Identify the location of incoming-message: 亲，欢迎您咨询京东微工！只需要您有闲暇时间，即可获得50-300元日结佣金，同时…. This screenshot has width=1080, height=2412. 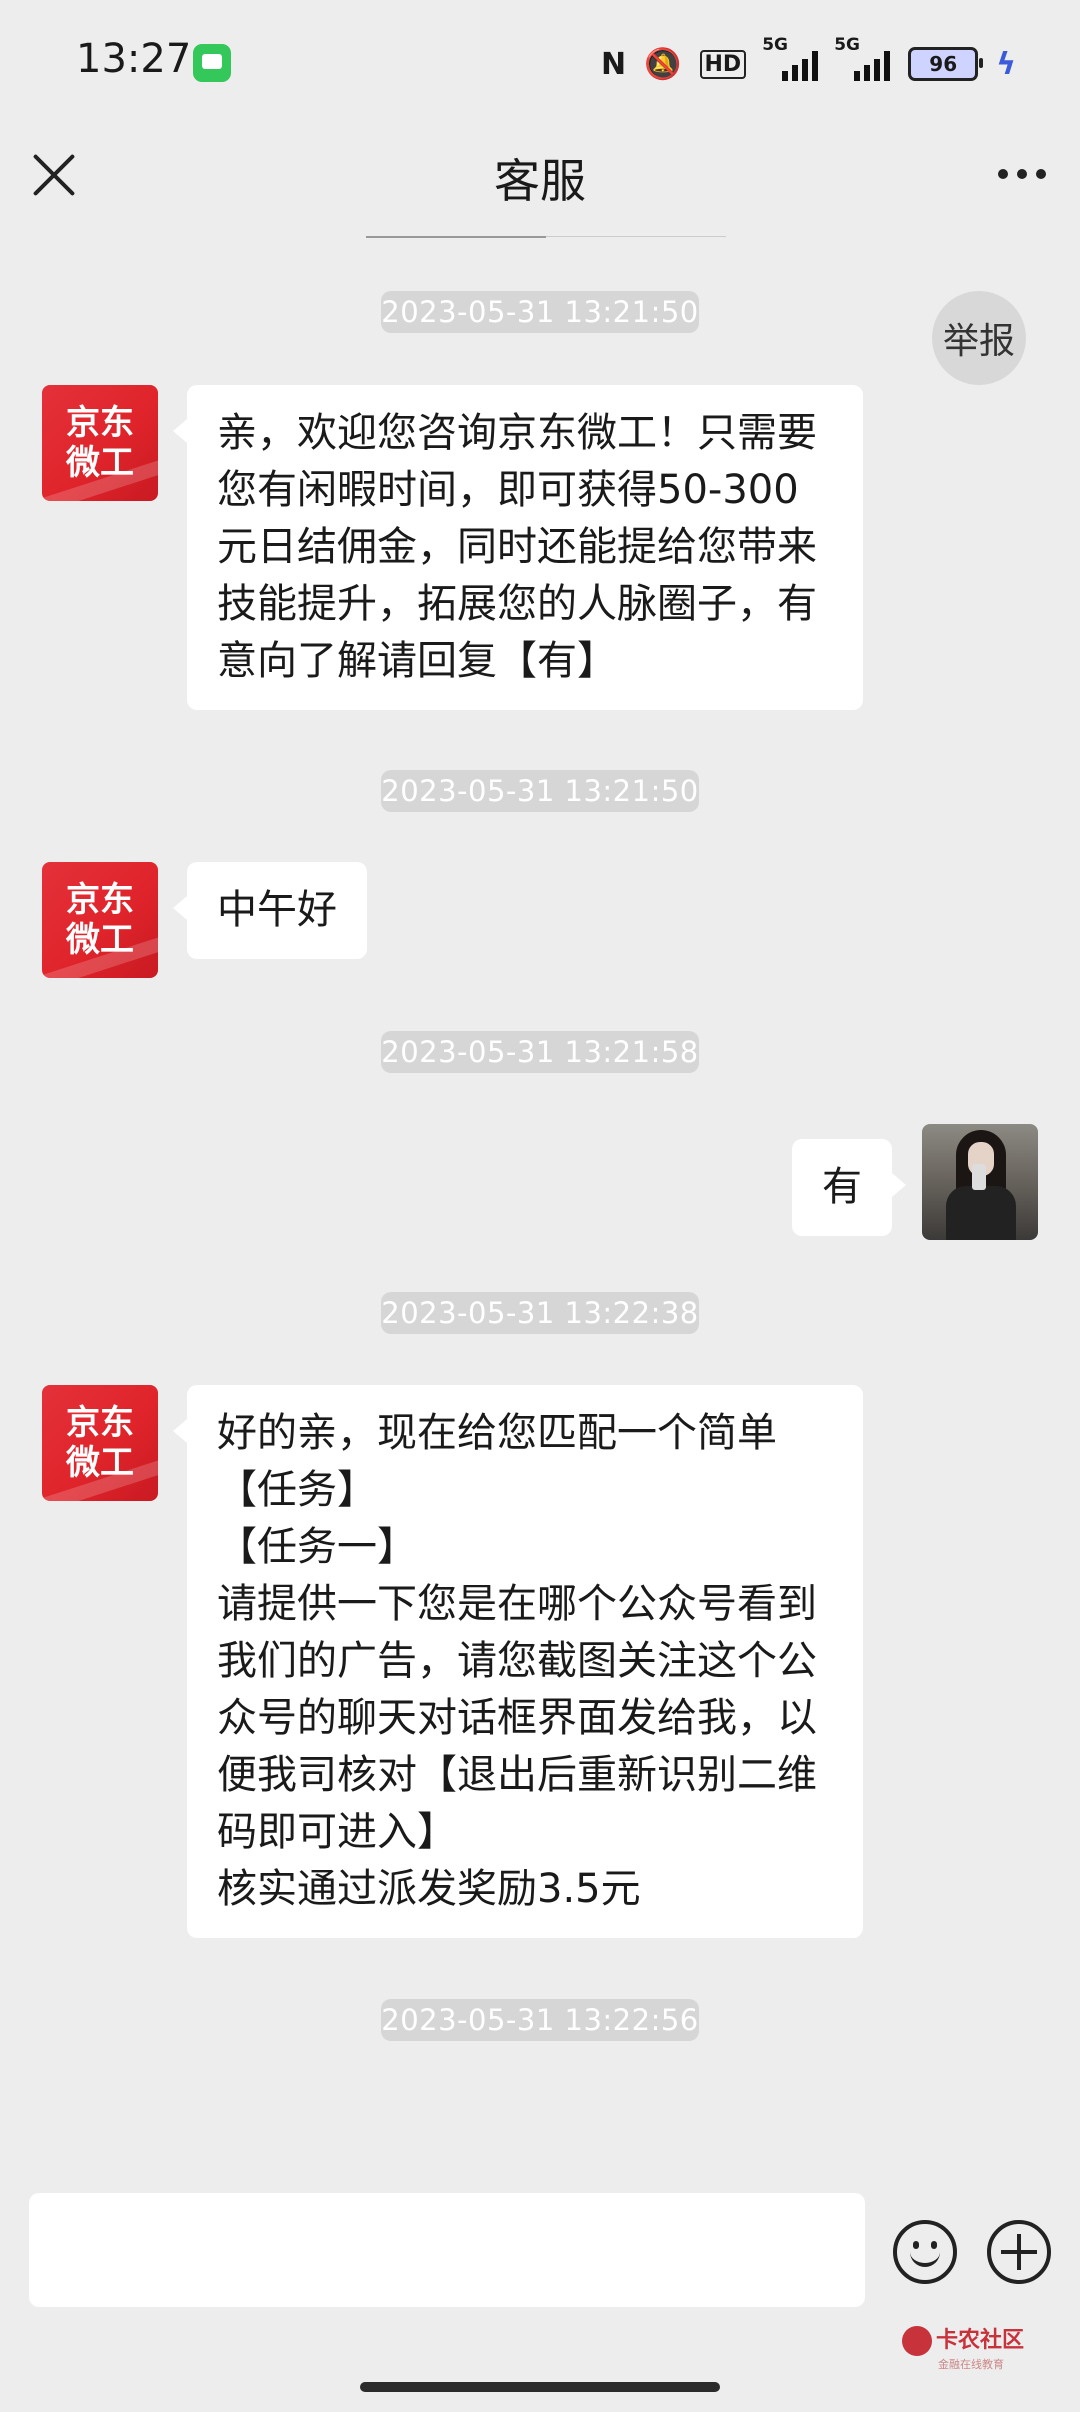
(518, 547).